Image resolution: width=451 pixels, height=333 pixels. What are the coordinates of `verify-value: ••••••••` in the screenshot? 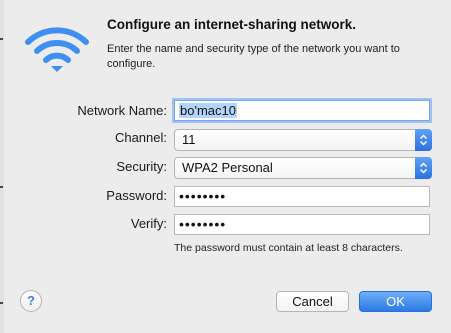 It's located at (203, 224).